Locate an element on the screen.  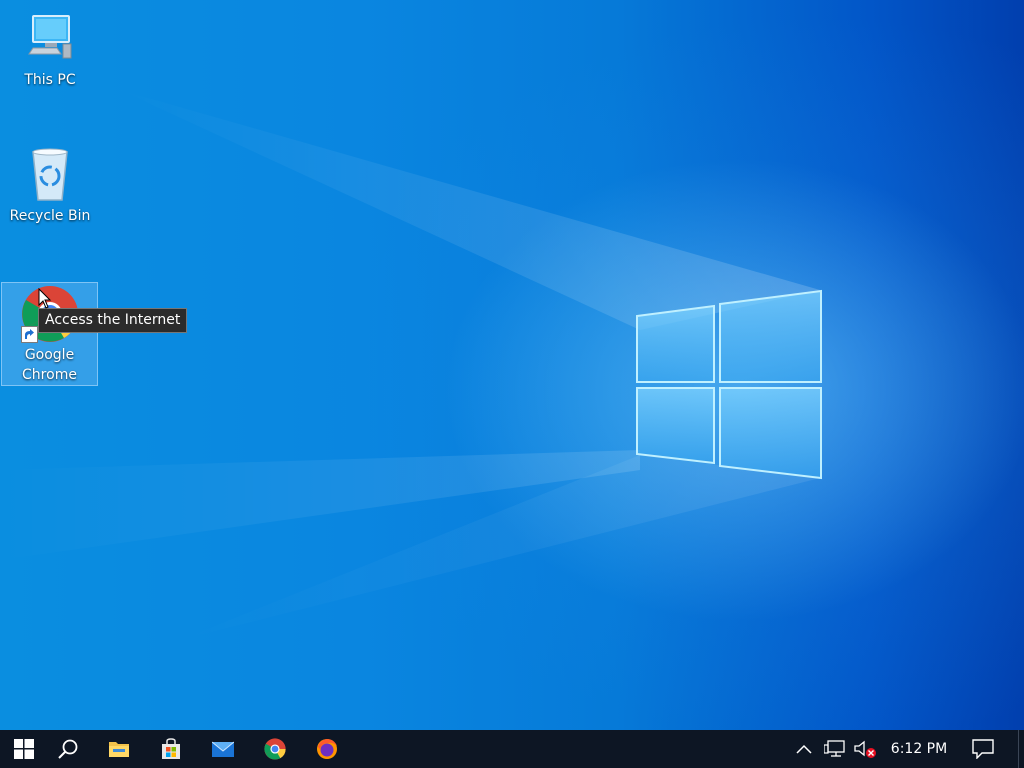
chrome-label-line1: Google is located at coordinates (49, 355).